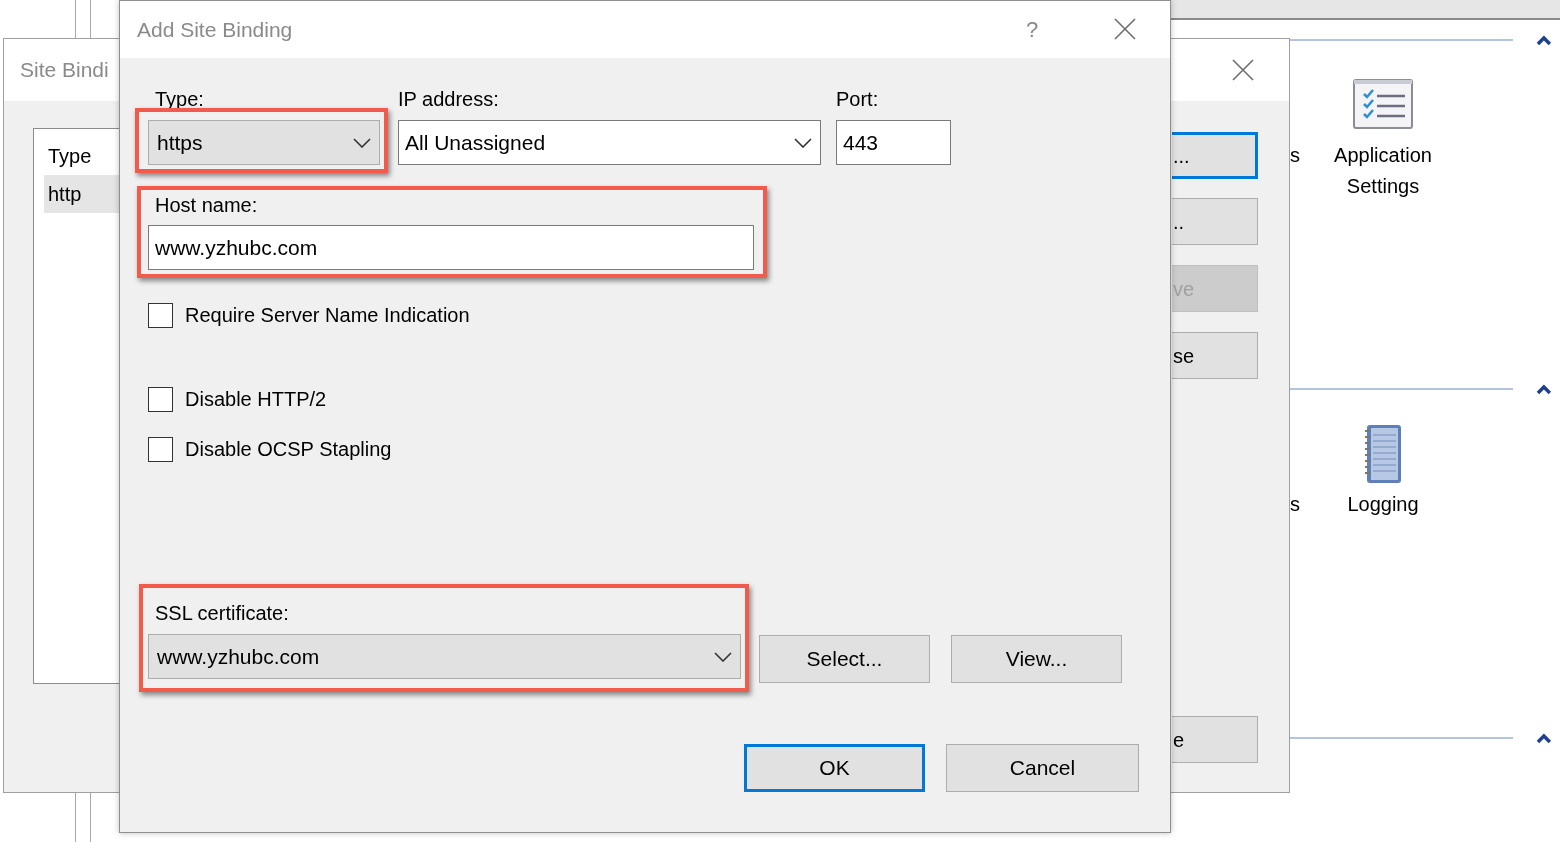  Describe the element at coordinates (82, 194) in the screenshot. I see `list-row: http` at that location.